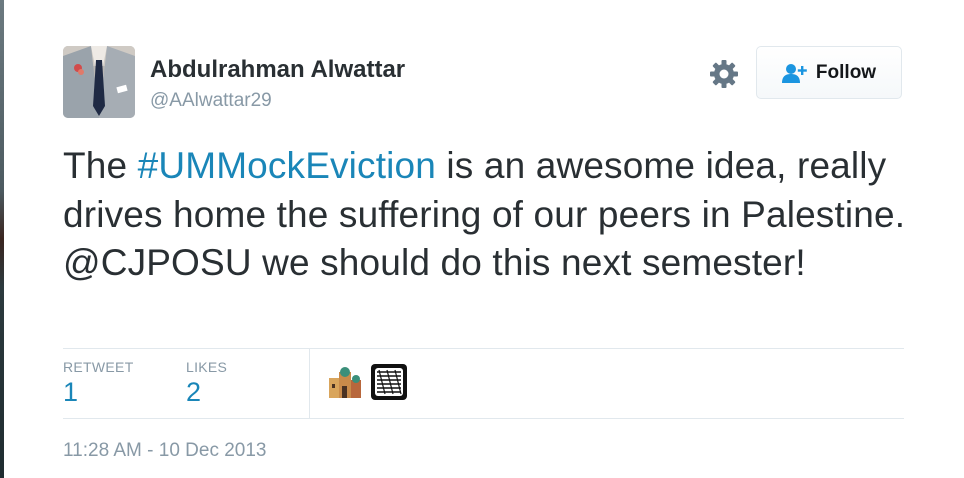 The height and width of the screenshot is (478, 964). I want to click on display-name: Abdulrahman Alwattar, so click(277, 70).